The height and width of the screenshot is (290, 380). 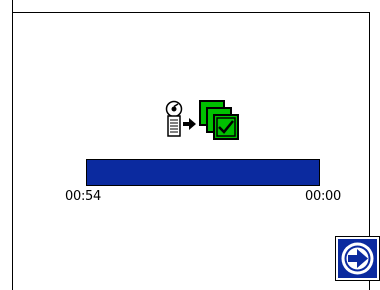 I want to click on pump-meter-icon, so click(x=174, y=118).